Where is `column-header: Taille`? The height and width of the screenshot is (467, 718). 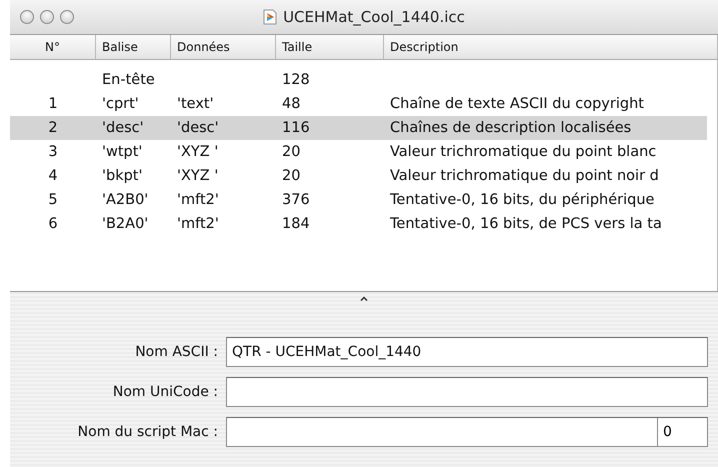
column-header: Taille is located at coordinates (330, 47).